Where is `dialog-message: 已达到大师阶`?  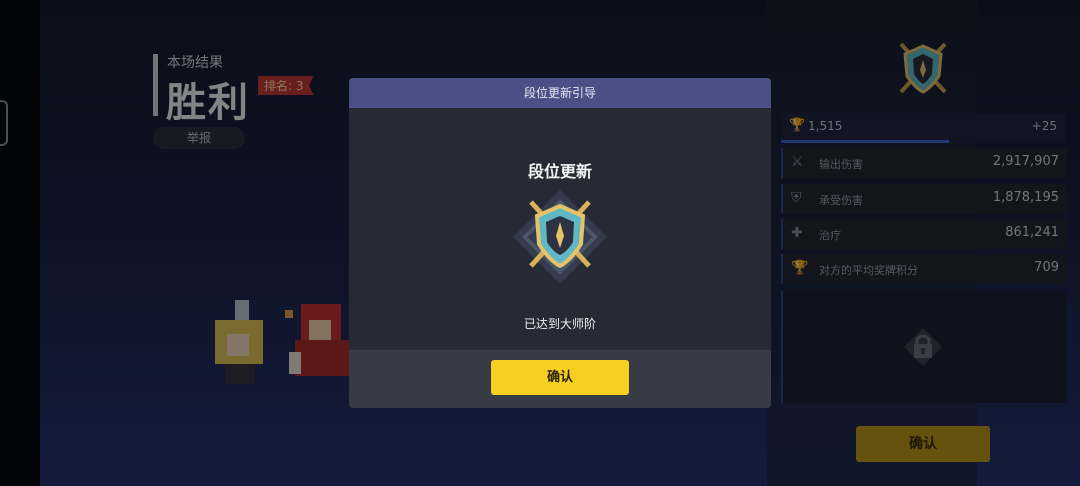
dialog-message: 已达到大师阶 is located at coordinates (559, 324).